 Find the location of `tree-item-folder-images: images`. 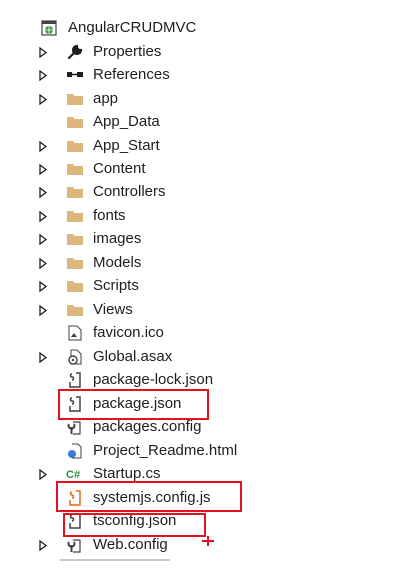

tree-item-folder-images: images is located at coordinates (150, 239).